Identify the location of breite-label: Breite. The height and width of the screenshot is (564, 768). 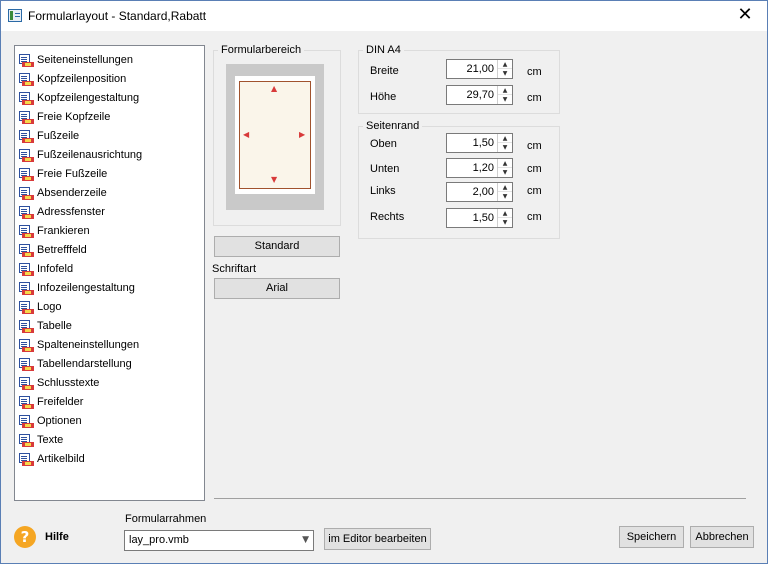
(384, 71).